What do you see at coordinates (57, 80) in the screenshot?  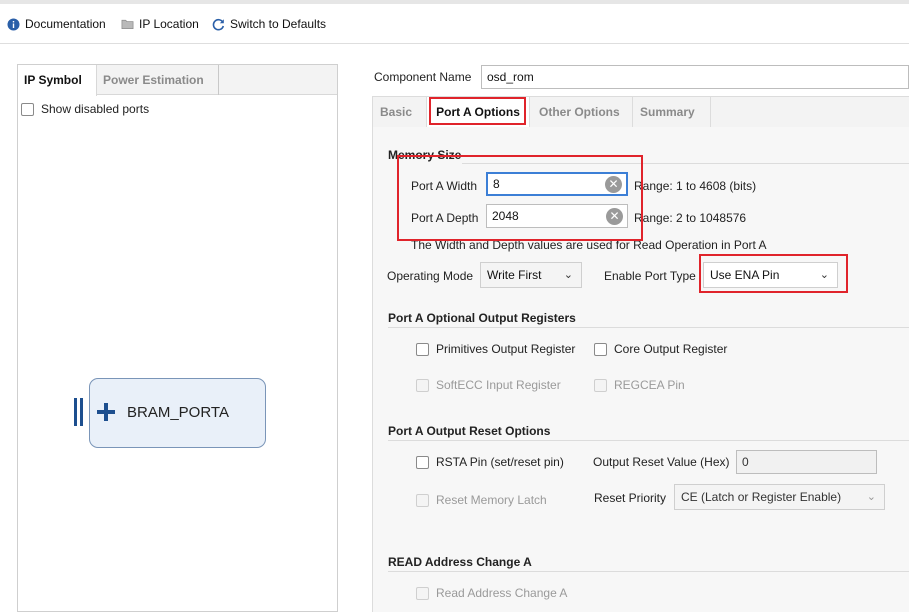 I see `tab-ip-symbol: IP Symbol` at bounding box center [57, 80].